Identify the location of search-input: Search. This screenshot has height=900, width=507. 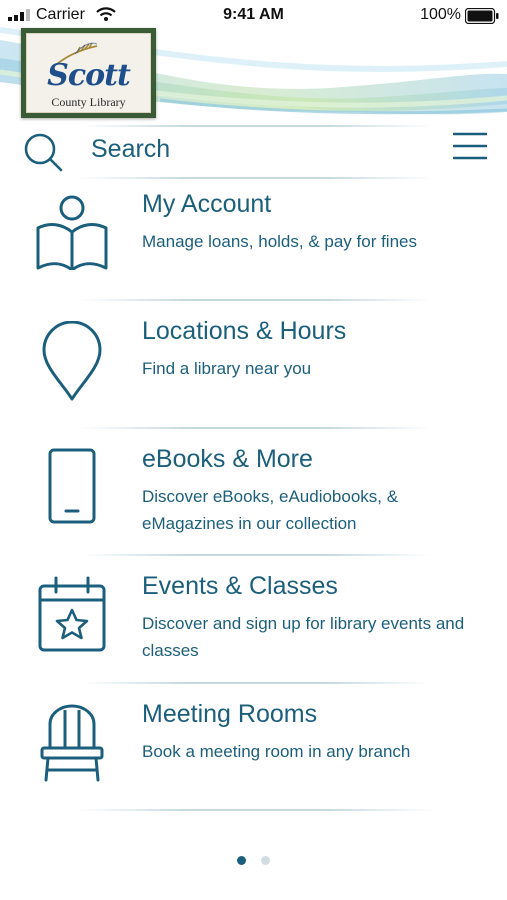
(130, 149).